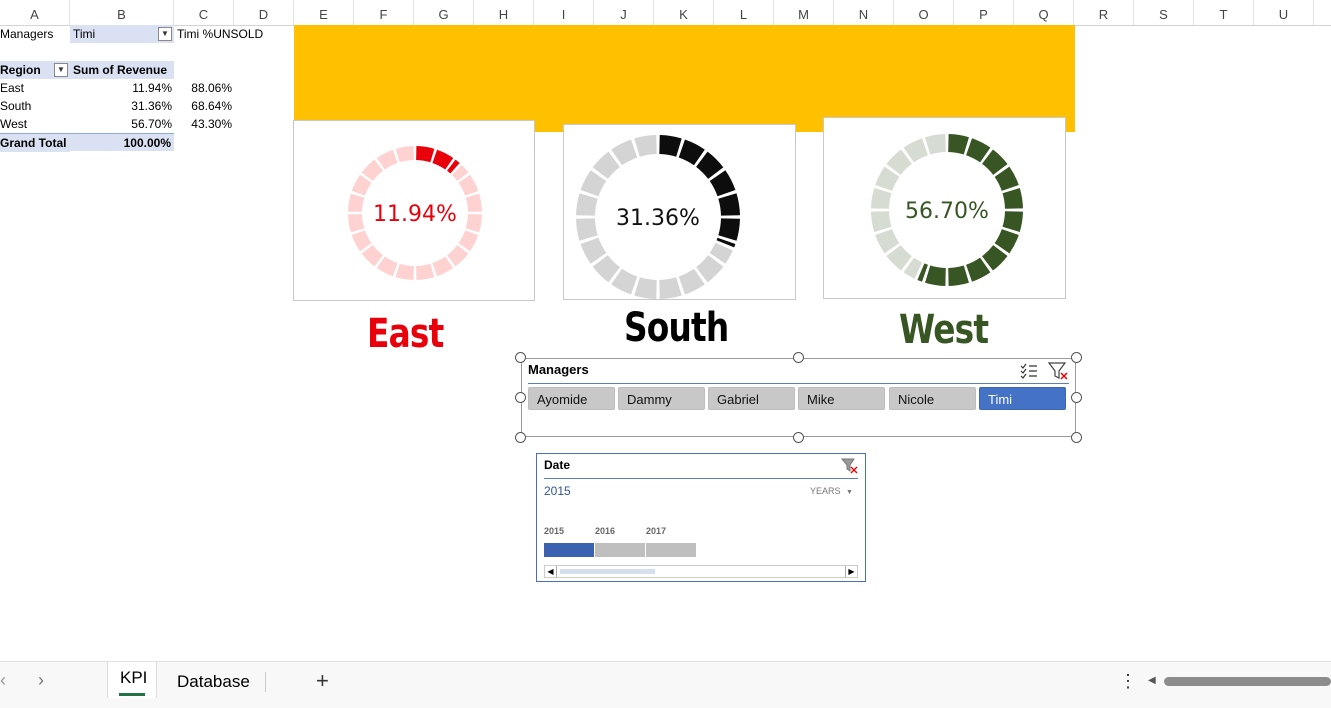 The height and width of the screenshot is (708, 1331). What do you see at coordinates (20, 70) in the screenshot?
I see `pivot-header-region-label: Region` at bounding box center [20, 70].